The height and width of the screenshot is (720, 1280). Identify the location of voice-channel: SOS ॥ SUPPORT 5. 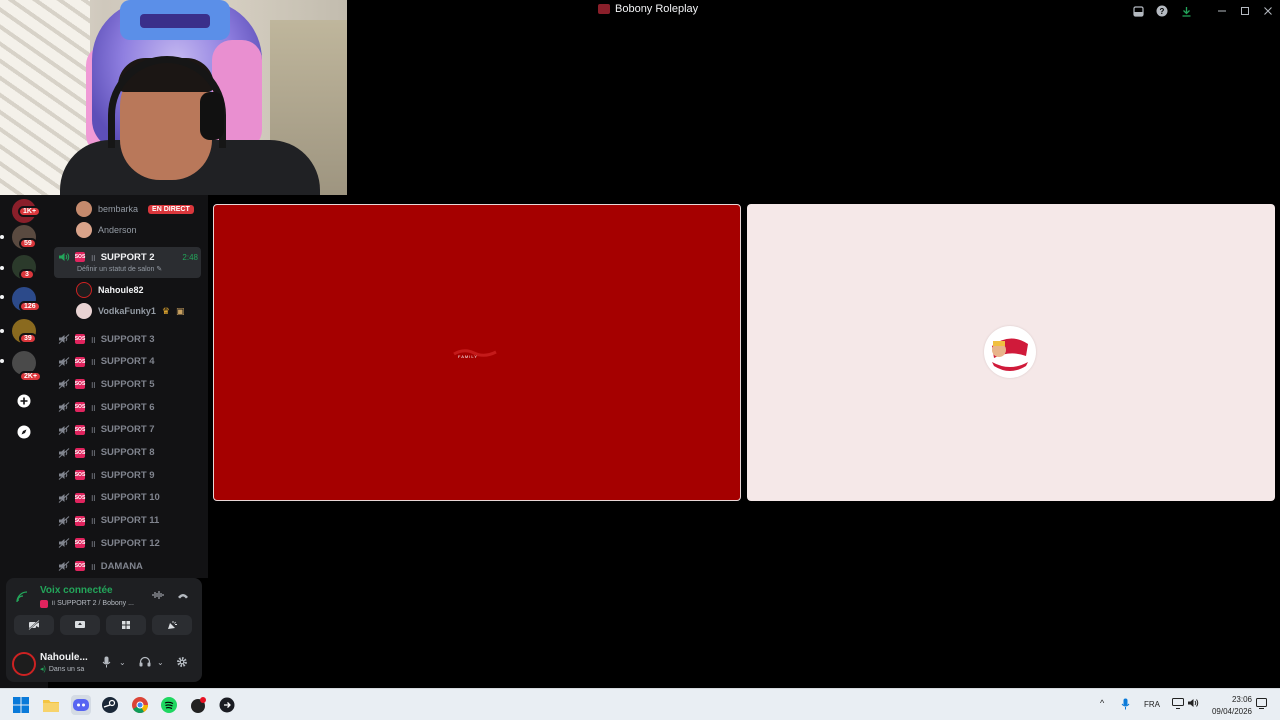
(128, 384).